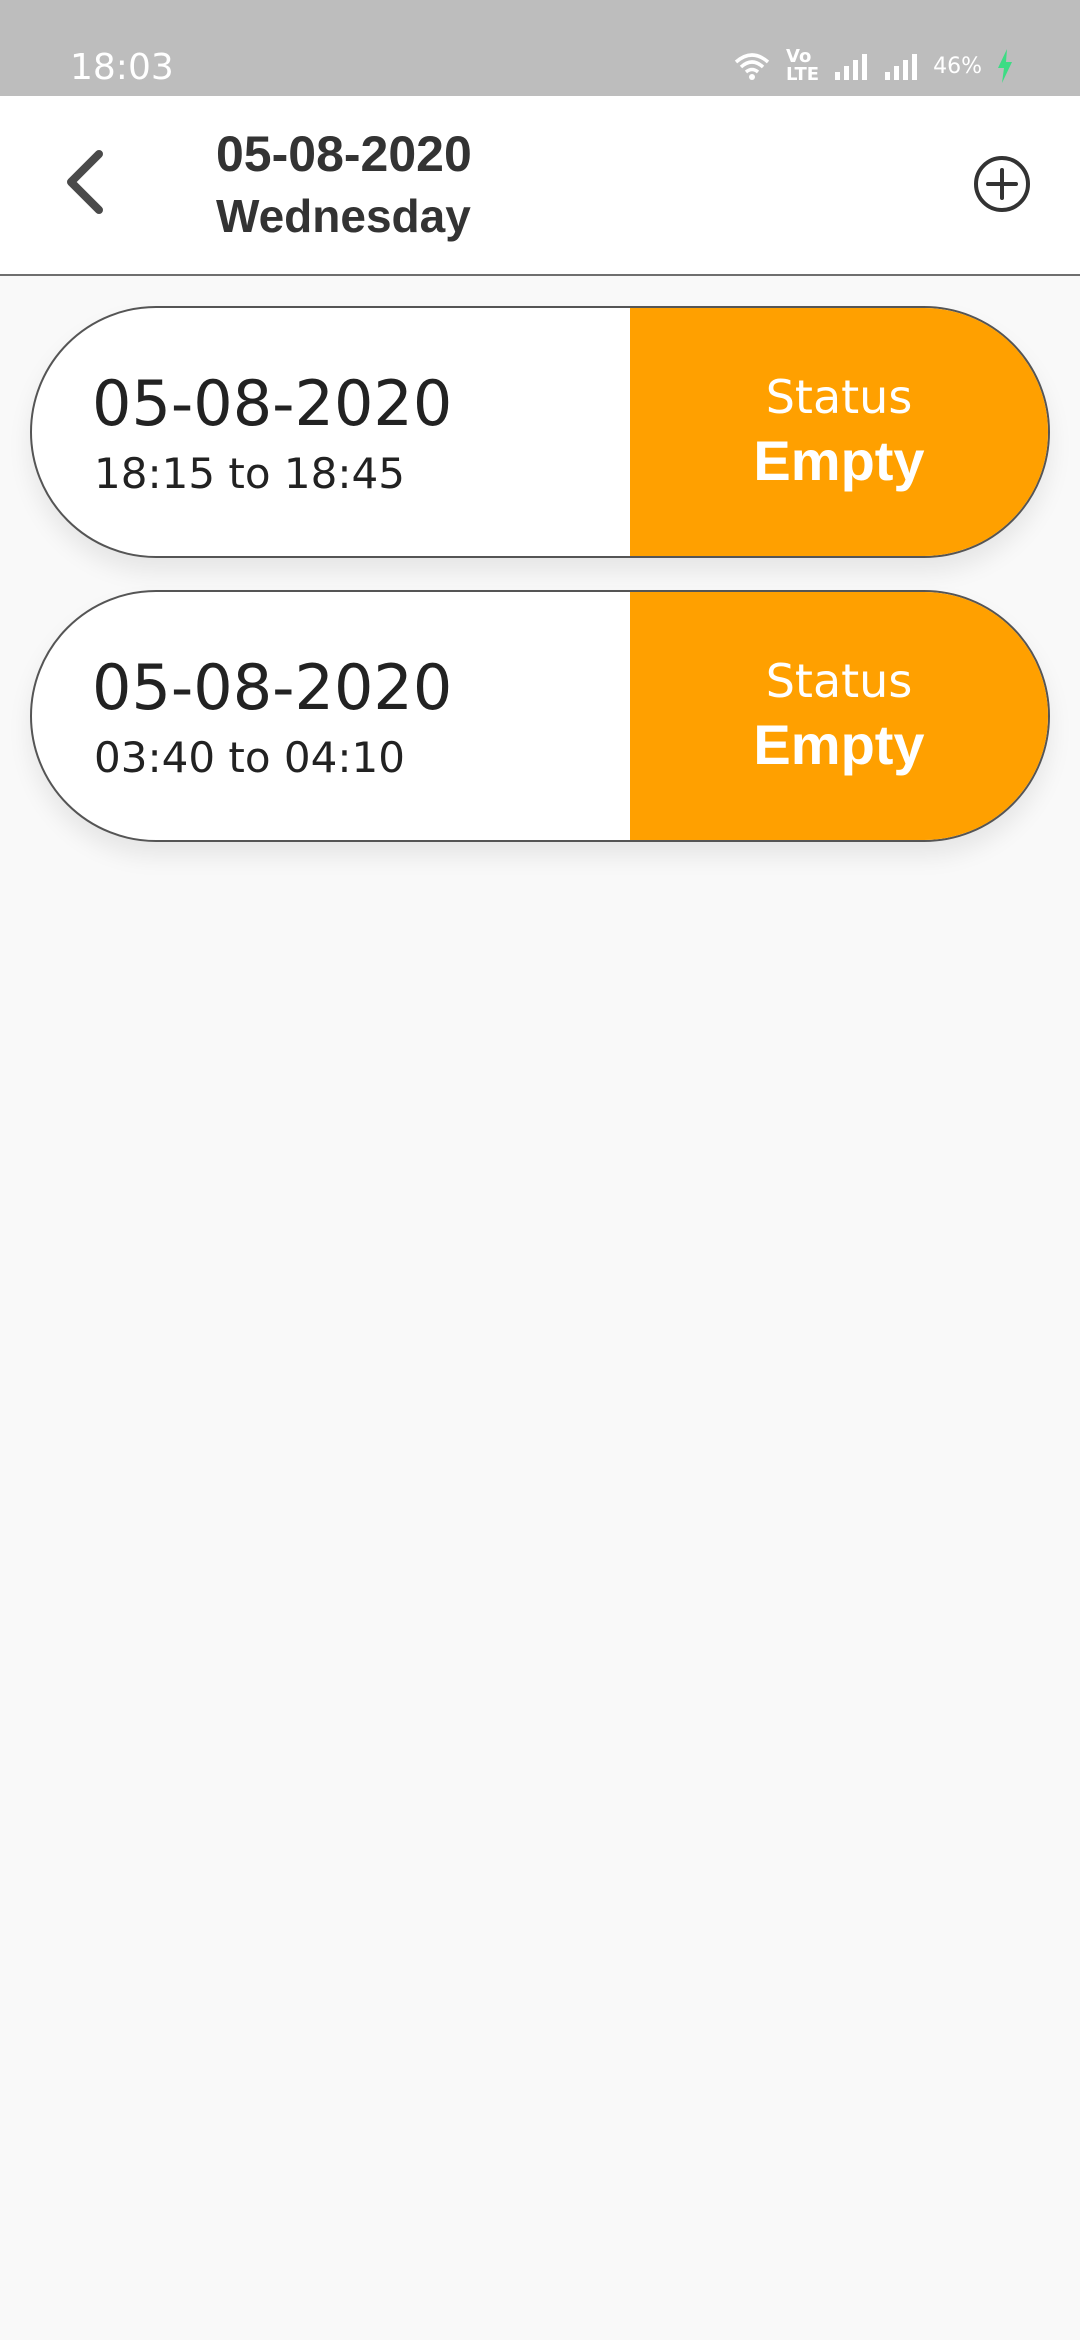 The image size is (1080, 2340). What do you see at coordinates (540, 186) in the screenshot?
I see `app-bar: 05-08-2020 Wednesday` at bounding box center [540, 186].